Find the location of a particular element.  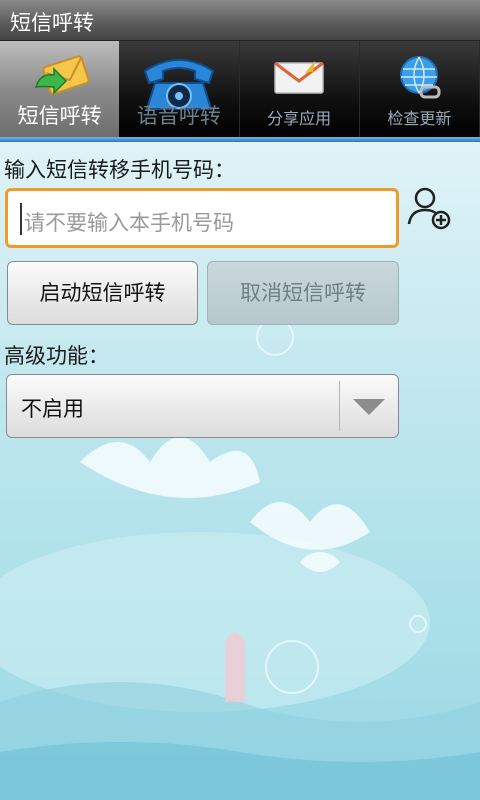

tab-sms-forward: 短信呼转 is located at coordinates (60, 89).